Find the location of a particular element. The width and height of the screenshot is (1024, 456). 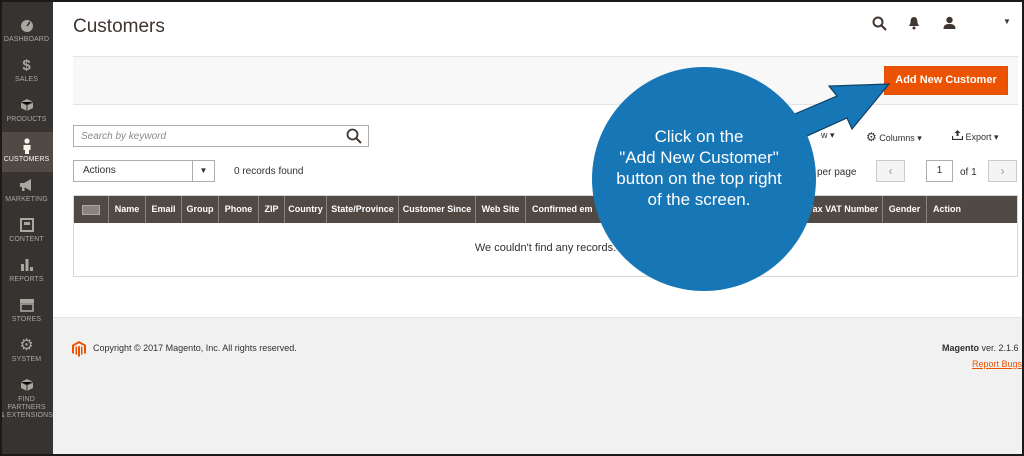

export-icon is located at coordinates (958, 136).